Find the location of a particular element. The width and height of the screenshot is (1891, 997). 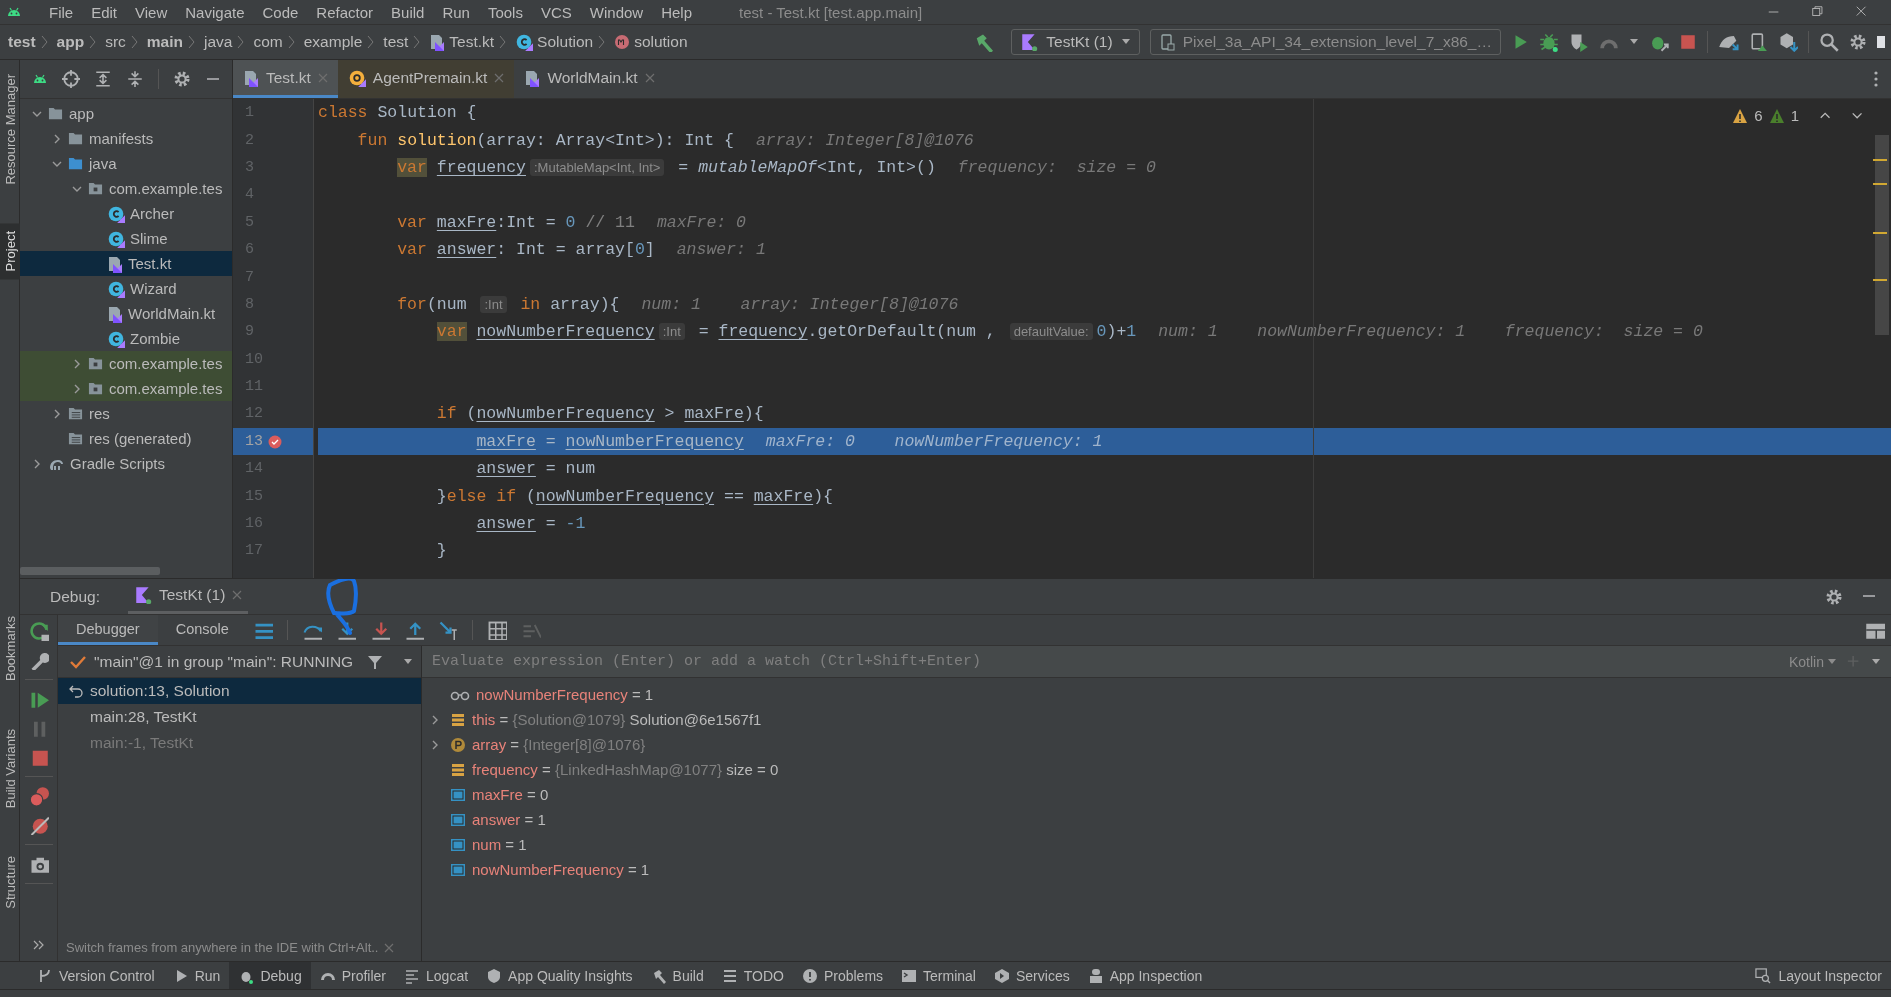

tool-window-button: Logcat is located at coordinates (436, 975).